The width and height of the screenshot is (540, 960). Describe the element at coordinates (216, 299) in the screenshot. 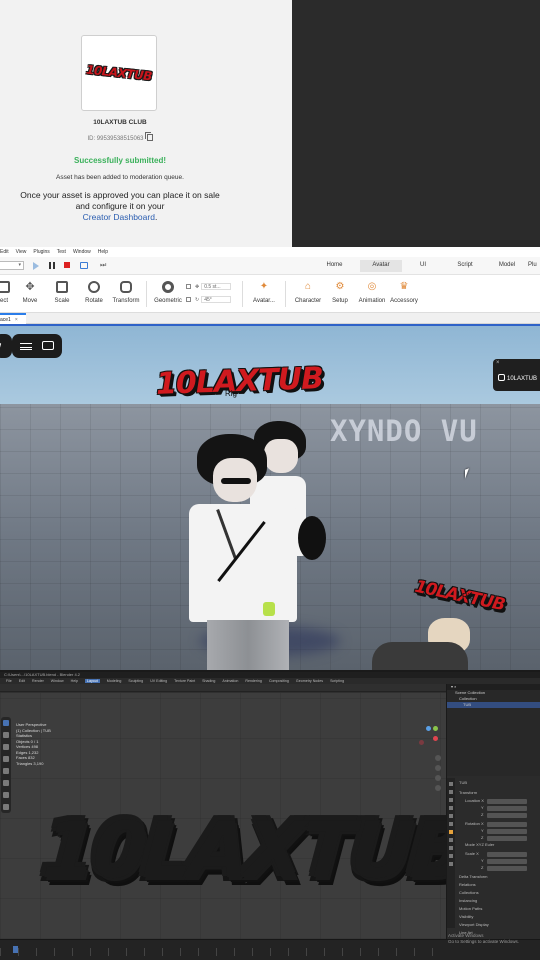

I see `rotate-snap-value: 45°` at that location.